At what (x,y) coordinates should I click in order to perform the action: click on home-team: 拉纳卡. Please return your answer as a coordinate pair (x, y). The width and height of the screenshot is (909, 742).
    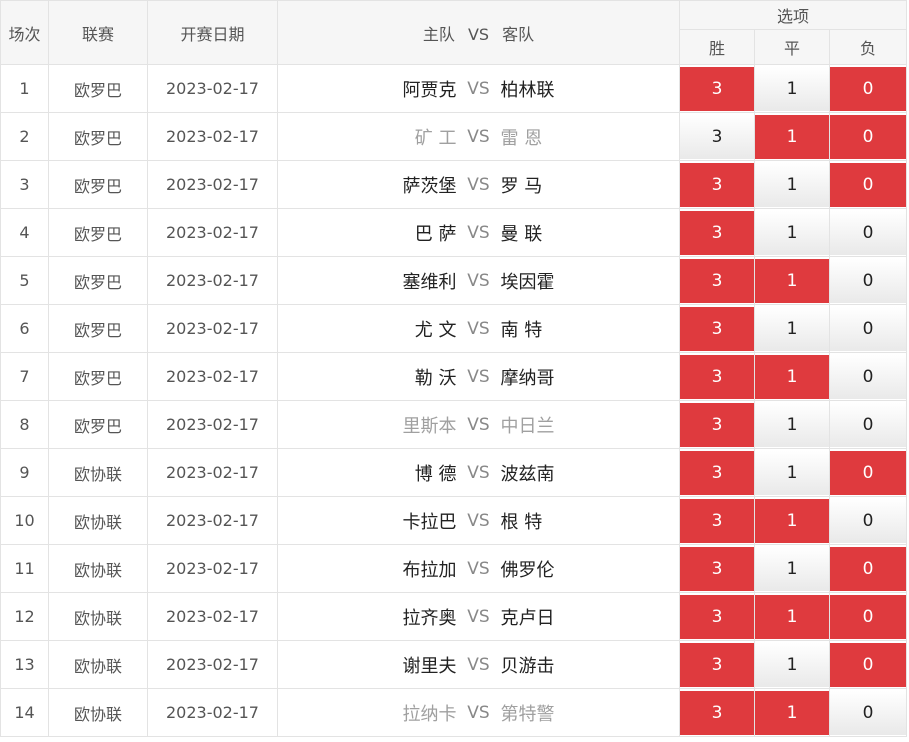
    Looking at the image, I should click on (429, 714).